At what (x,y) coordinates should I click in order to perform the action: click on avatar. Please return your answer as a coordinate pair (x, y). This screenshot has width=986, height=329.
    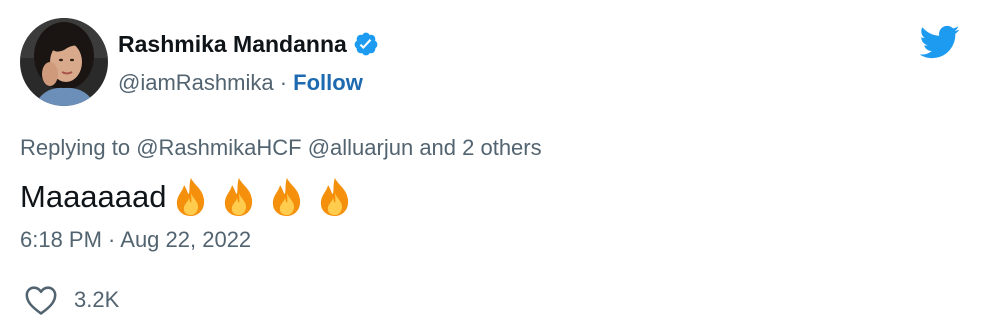
    Looking at the image, I should click on (64, 62).